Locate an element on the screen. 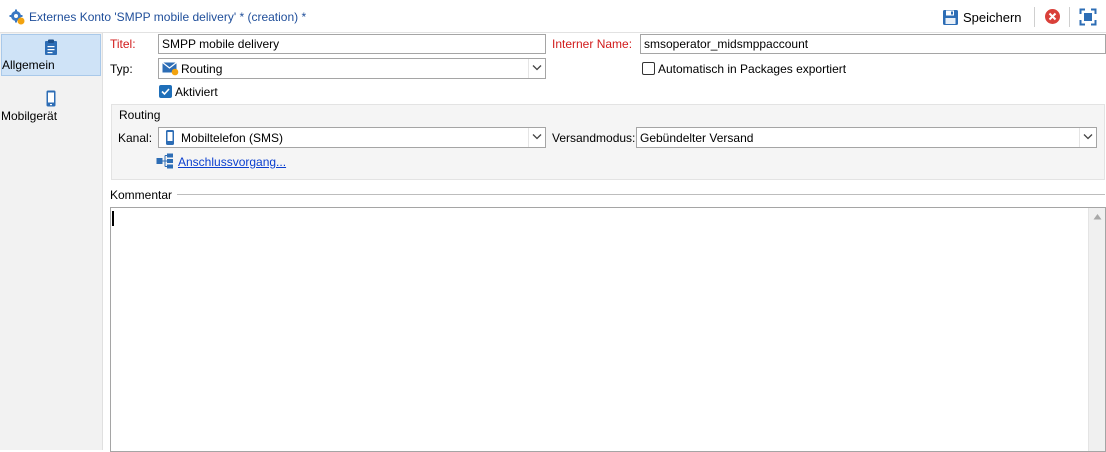  sidebar-item-mobilgeraet: Mobilgerät is located at coordinates (51, 107).